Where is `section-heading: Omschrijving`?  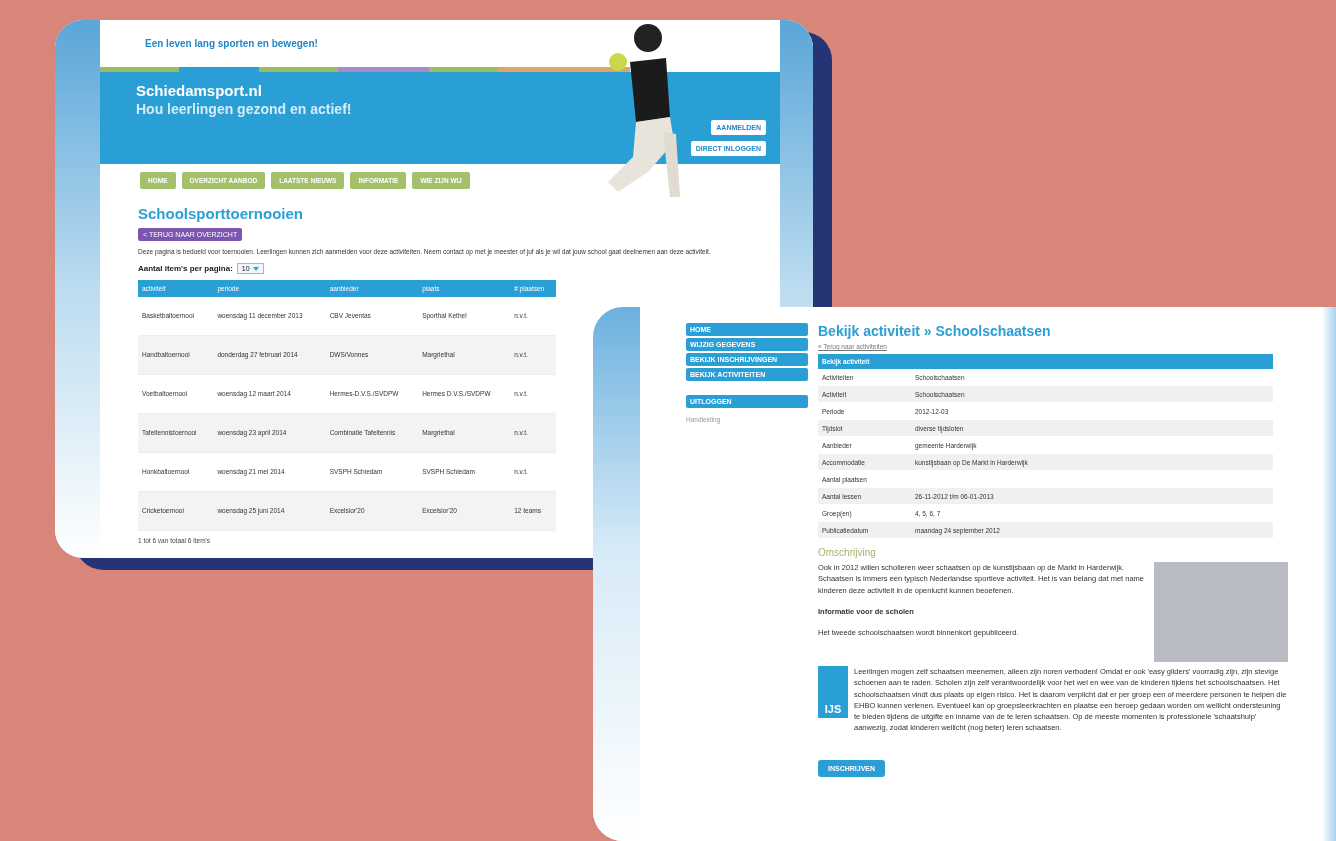 section-heading: Omschrijving is located at coordinates (847, 552).